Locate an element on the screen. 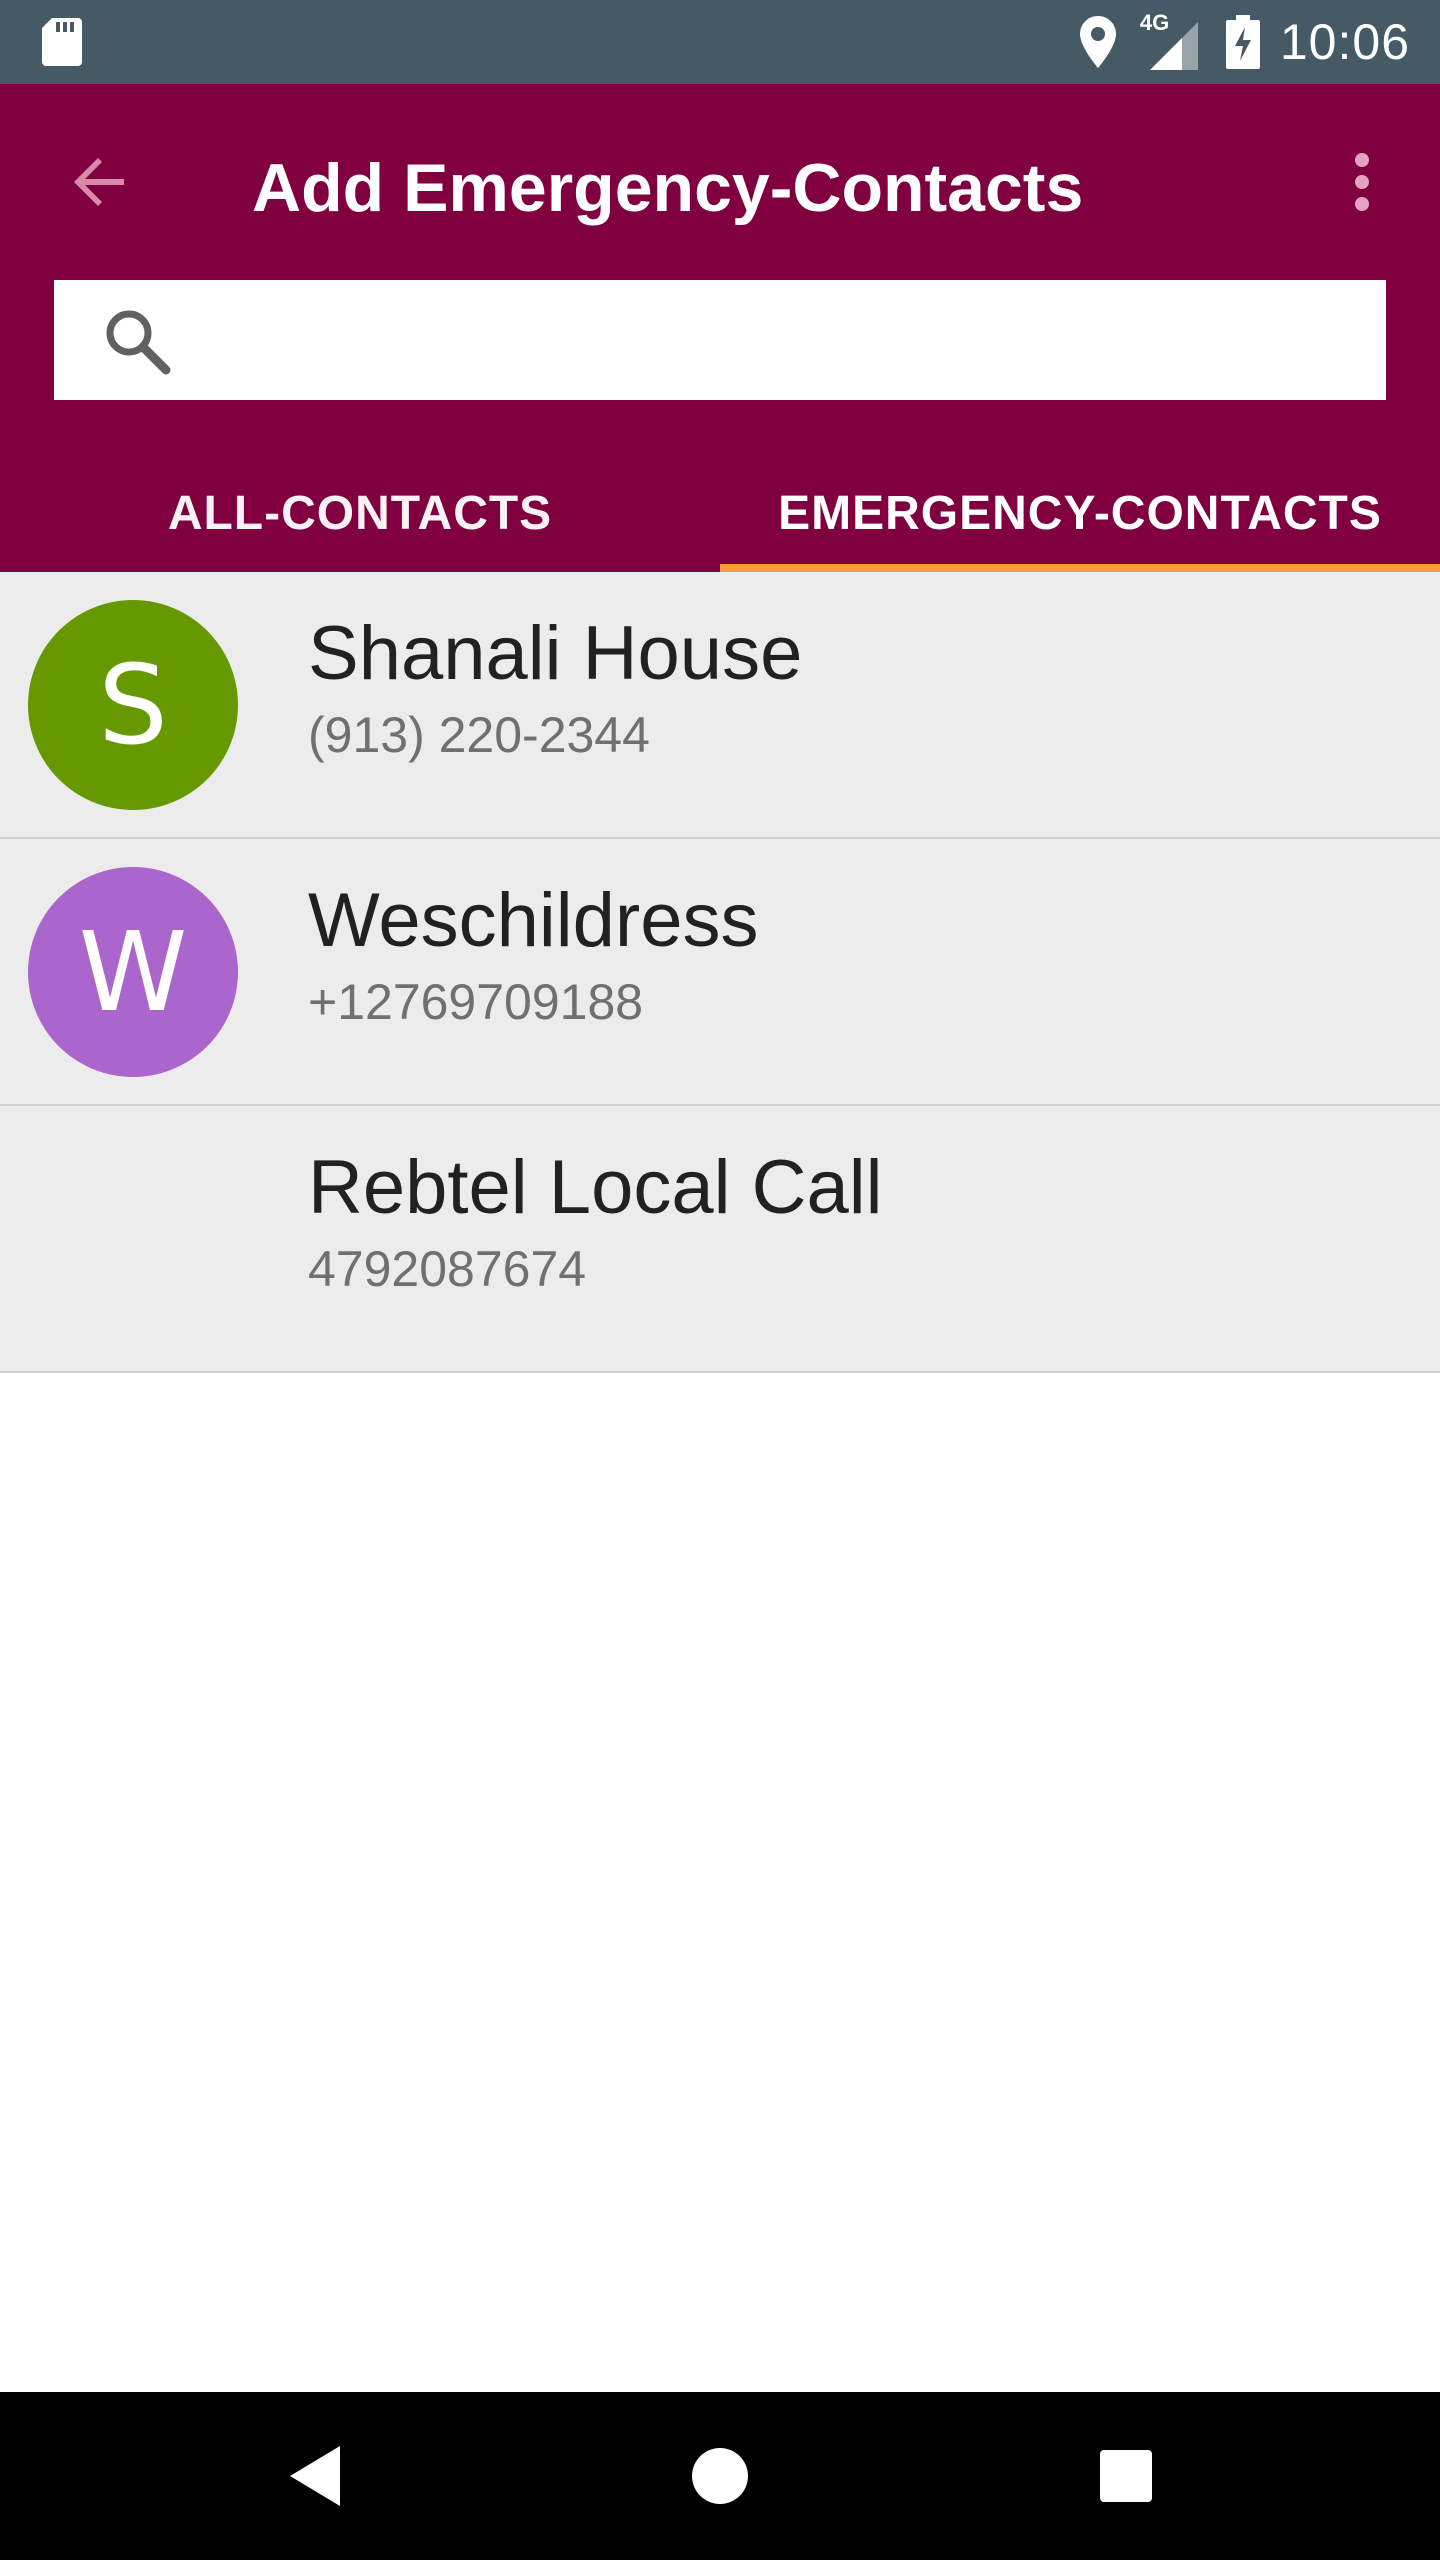 Image resolution: width=1440 pixels, height=2560 pixels. contact-phone: 4792087674 is located at coordinates (447, 1269).